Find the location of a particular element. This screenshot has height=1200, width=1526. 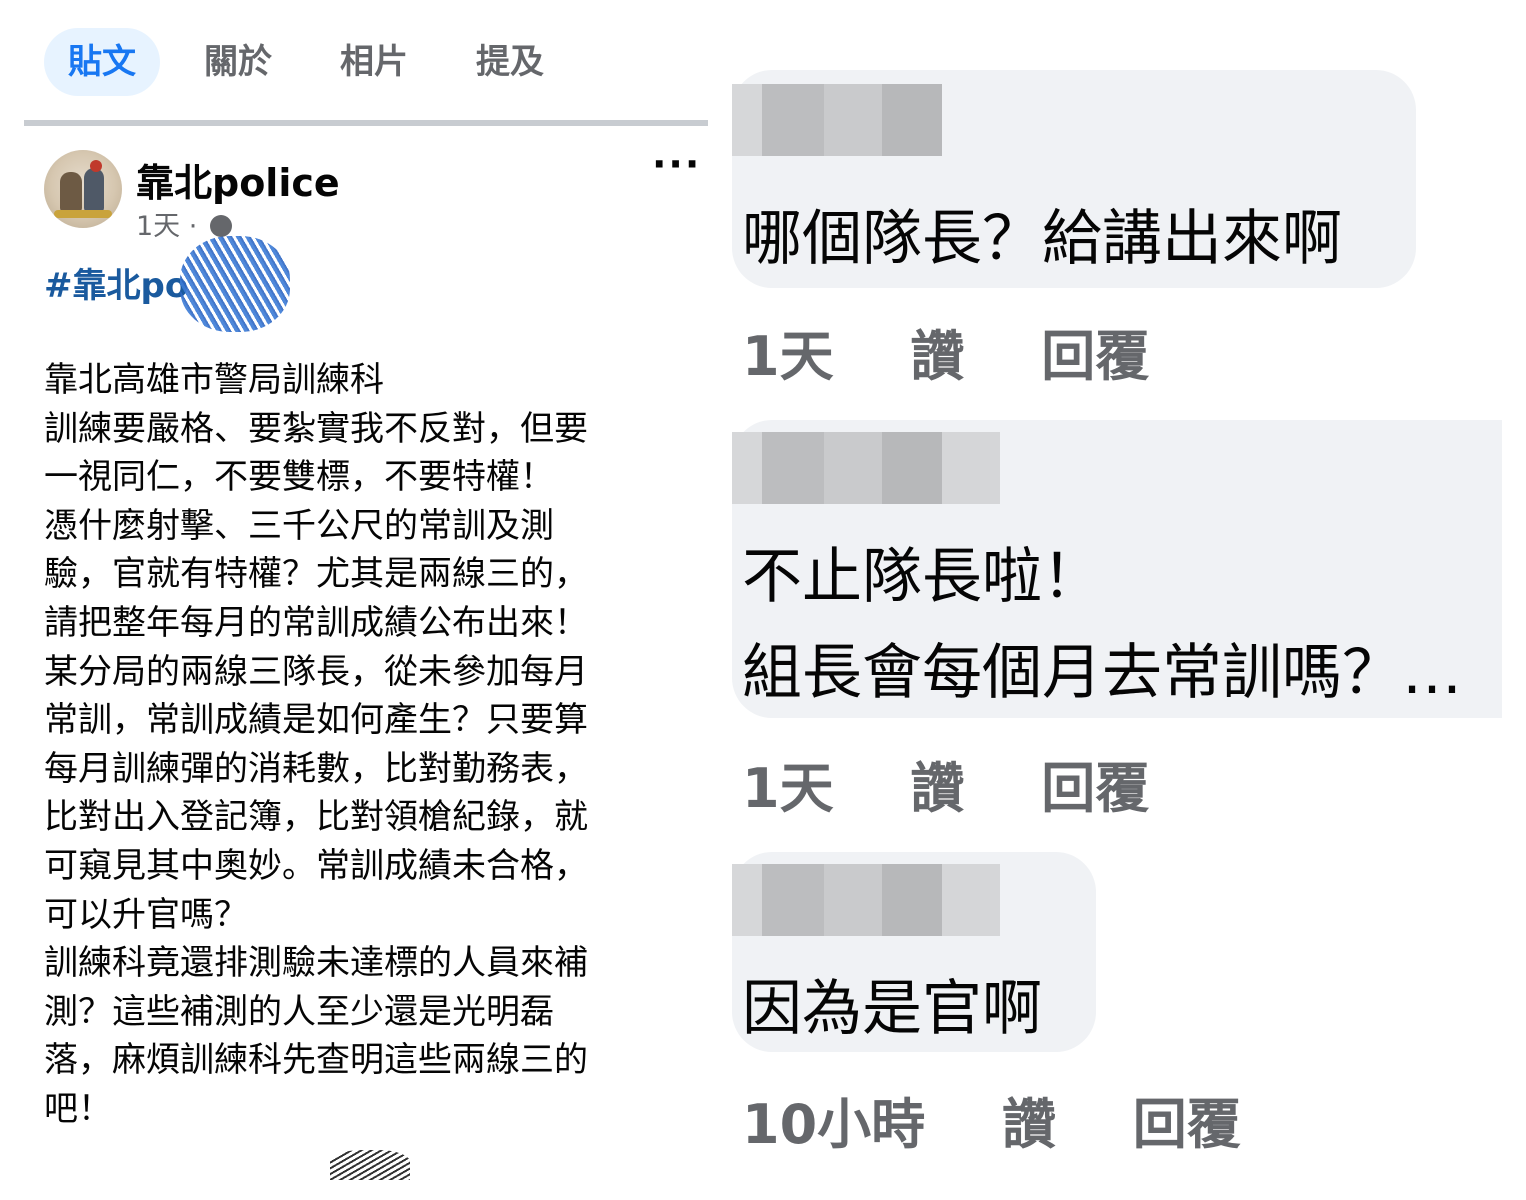

tab-posts: 貼文 is located at coordinates (102, 62).